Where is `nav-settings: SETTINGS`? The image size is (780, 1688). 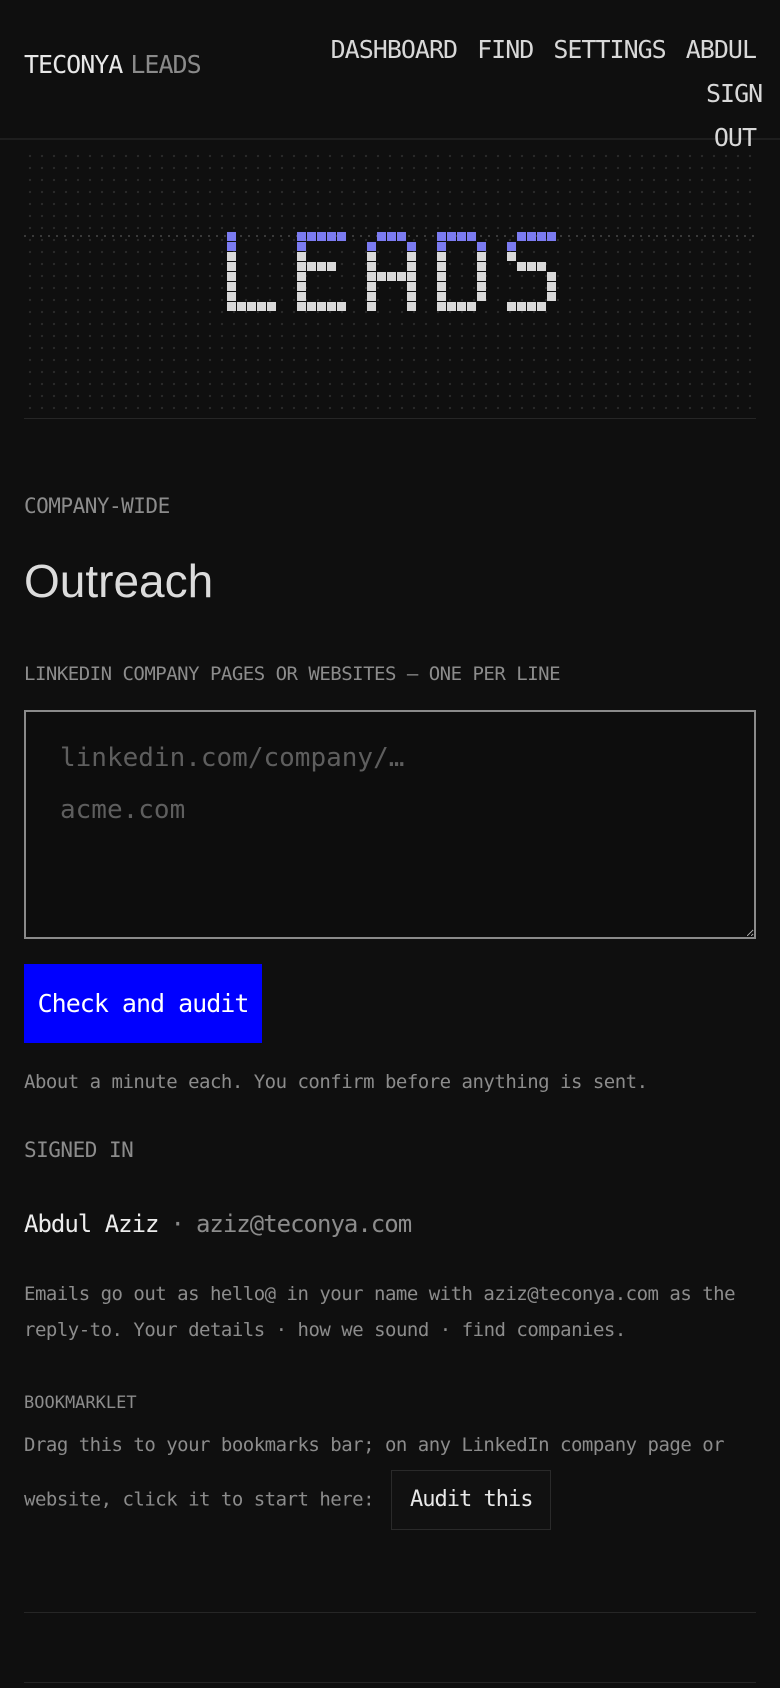
nav-settings: SETTINGS is located at coordinates (609, 49).